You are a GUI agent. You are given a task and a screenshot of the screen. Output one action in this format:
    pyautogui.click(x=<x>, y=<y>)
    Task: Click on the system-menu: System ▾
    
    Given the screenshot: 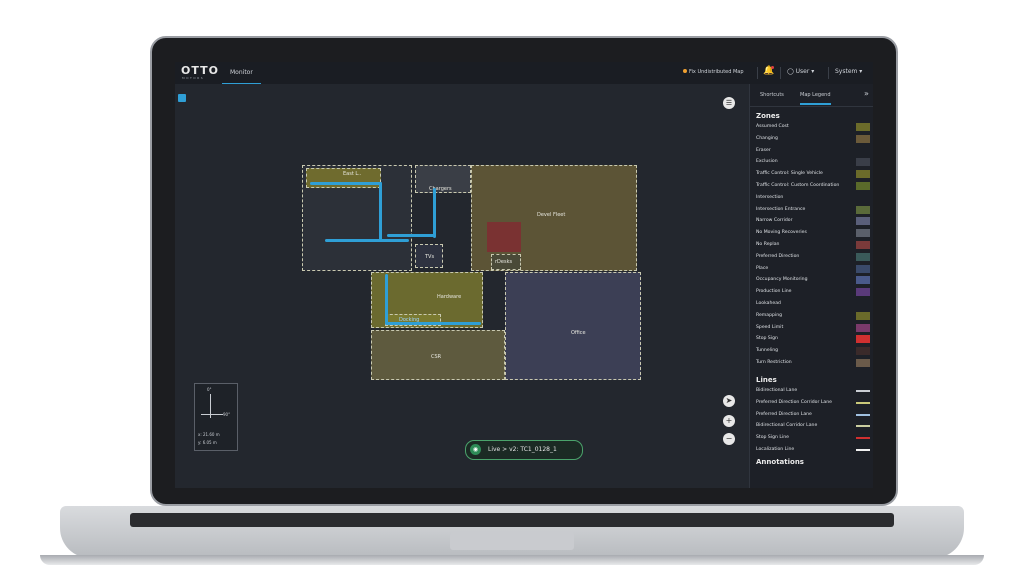 What is the action you would take?
    pyautogui.click(x=848, y=71)
    